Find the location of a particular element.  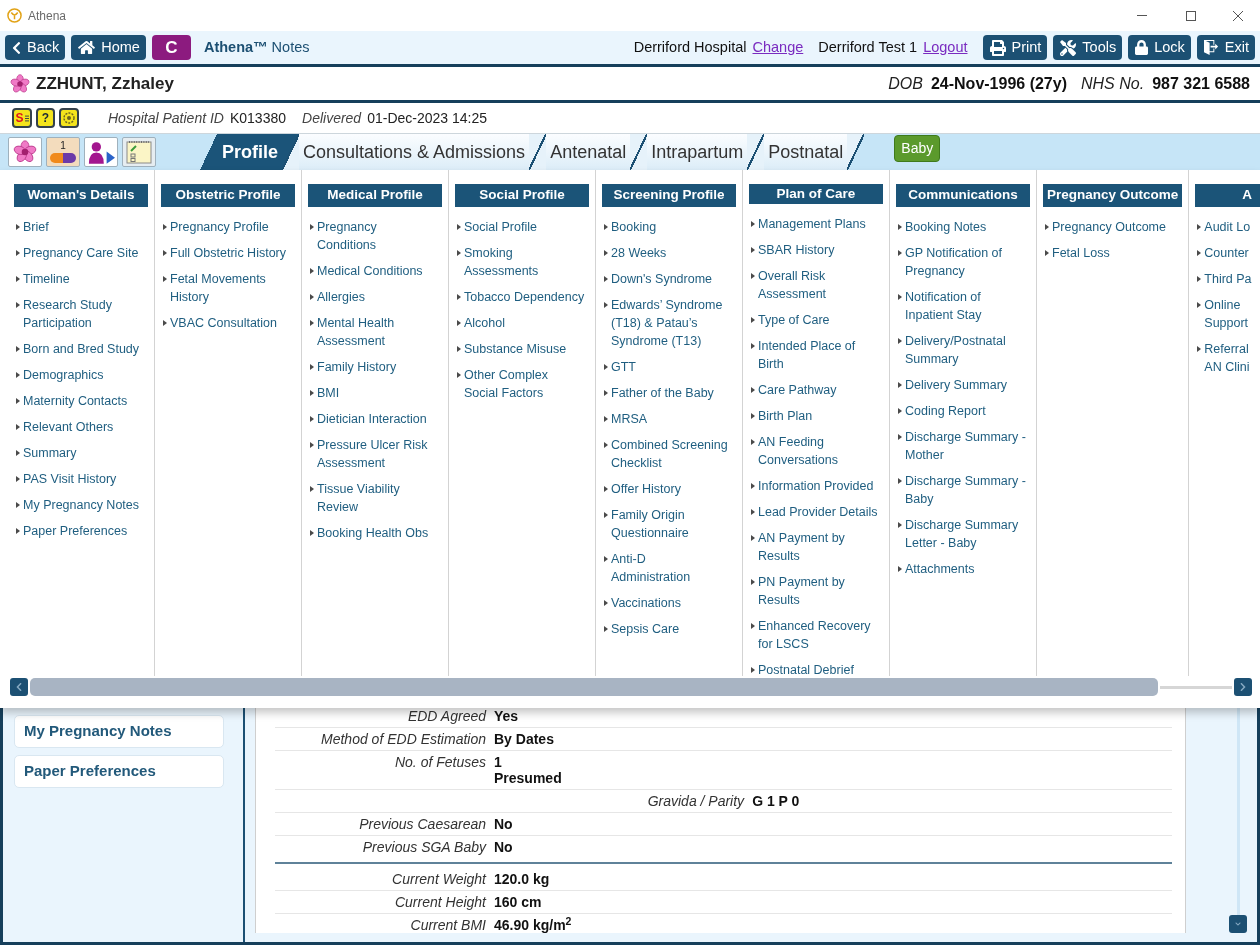

menu-link: Booking is located at coordinates (671, 227).